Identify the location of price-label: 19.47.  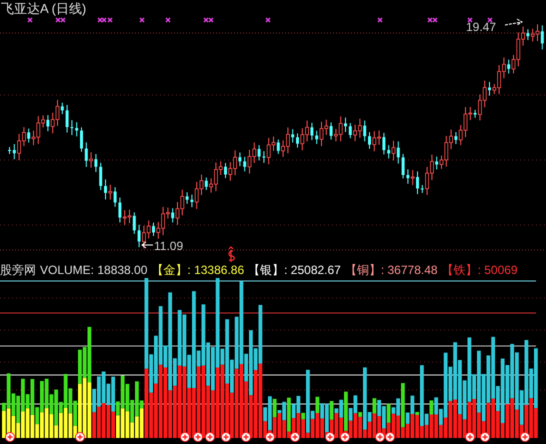
(481, 27).